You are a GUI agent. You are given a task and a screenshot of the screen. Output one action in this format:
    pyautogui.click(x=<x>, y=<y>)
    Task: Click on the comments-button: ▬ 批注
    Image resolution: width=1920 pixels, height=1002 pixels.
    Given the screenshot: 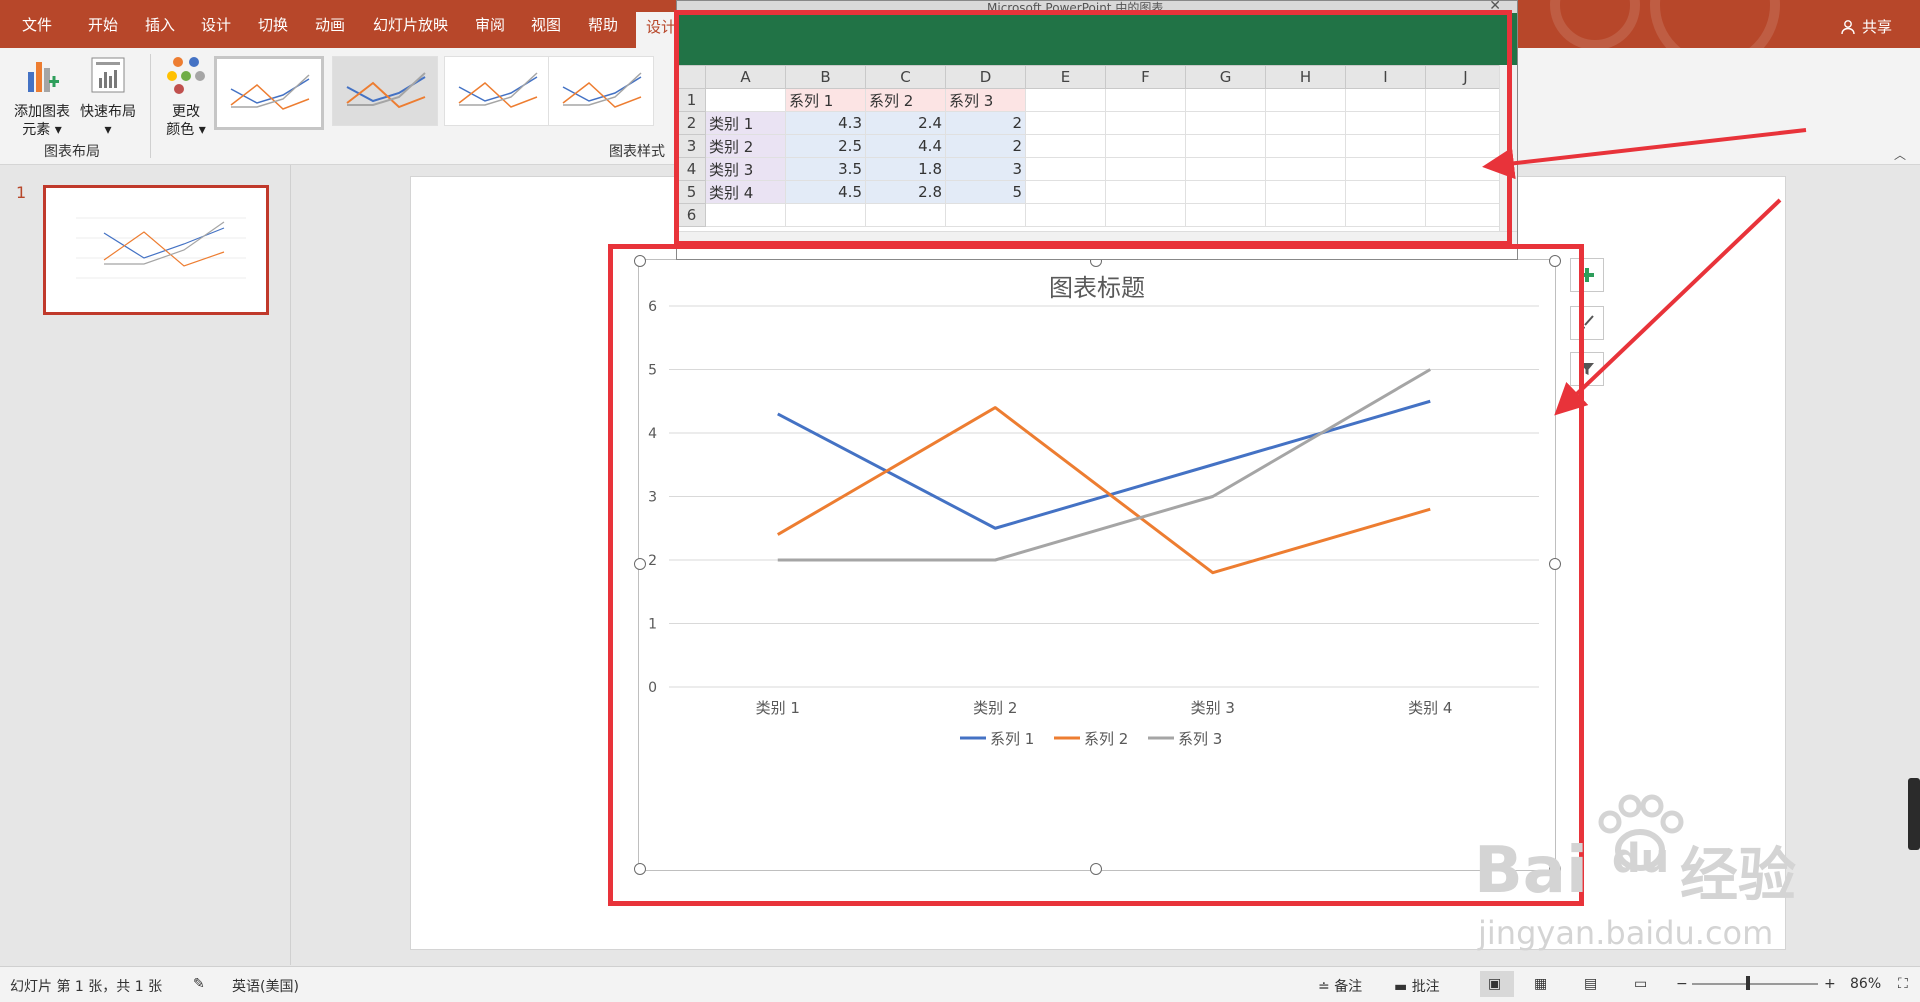 What is the action you would take?
    pyautogui.click(x=1417, y=986)
    